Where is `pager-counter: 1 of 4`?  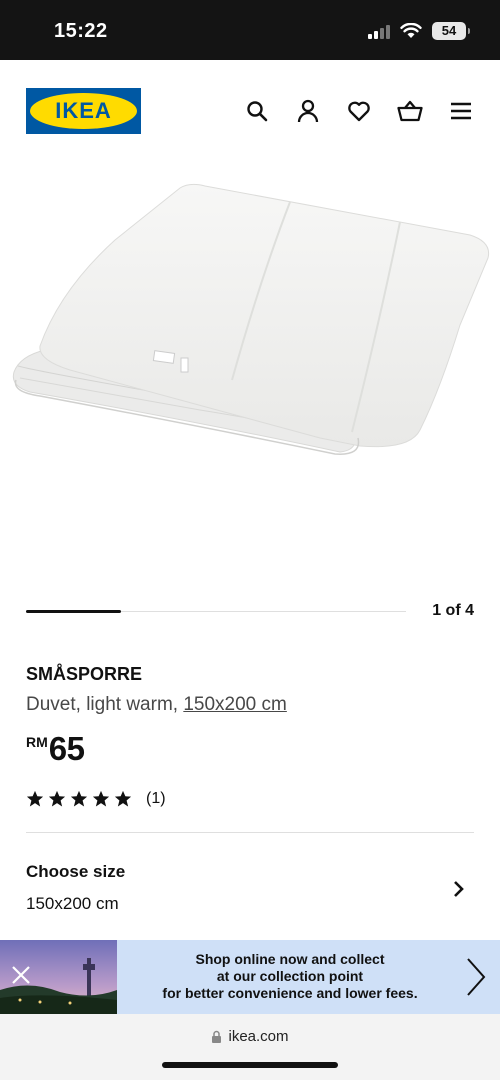 pager-counter: 1 of 4 is located at coordinates (453, 610).